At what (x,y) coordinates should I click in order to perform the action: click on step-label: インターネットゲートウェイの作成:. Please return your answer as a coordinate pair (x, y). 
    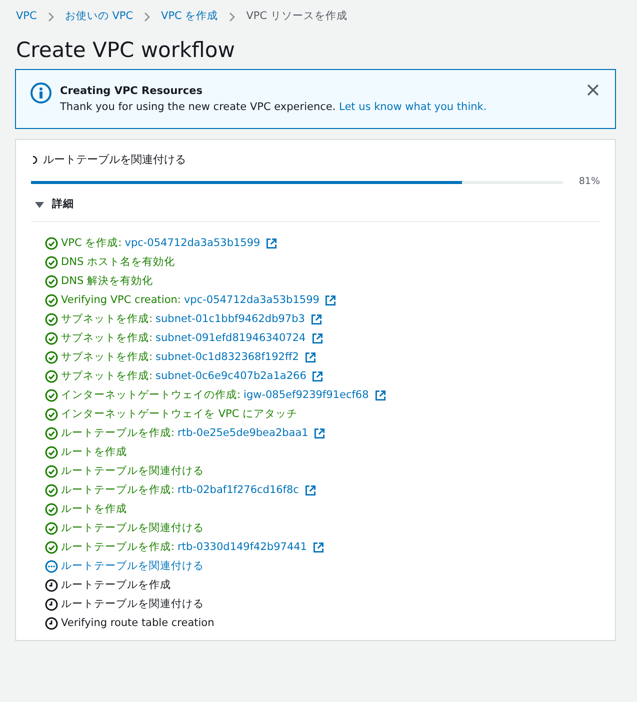
    Looking at the image, I should click on (151, 395).